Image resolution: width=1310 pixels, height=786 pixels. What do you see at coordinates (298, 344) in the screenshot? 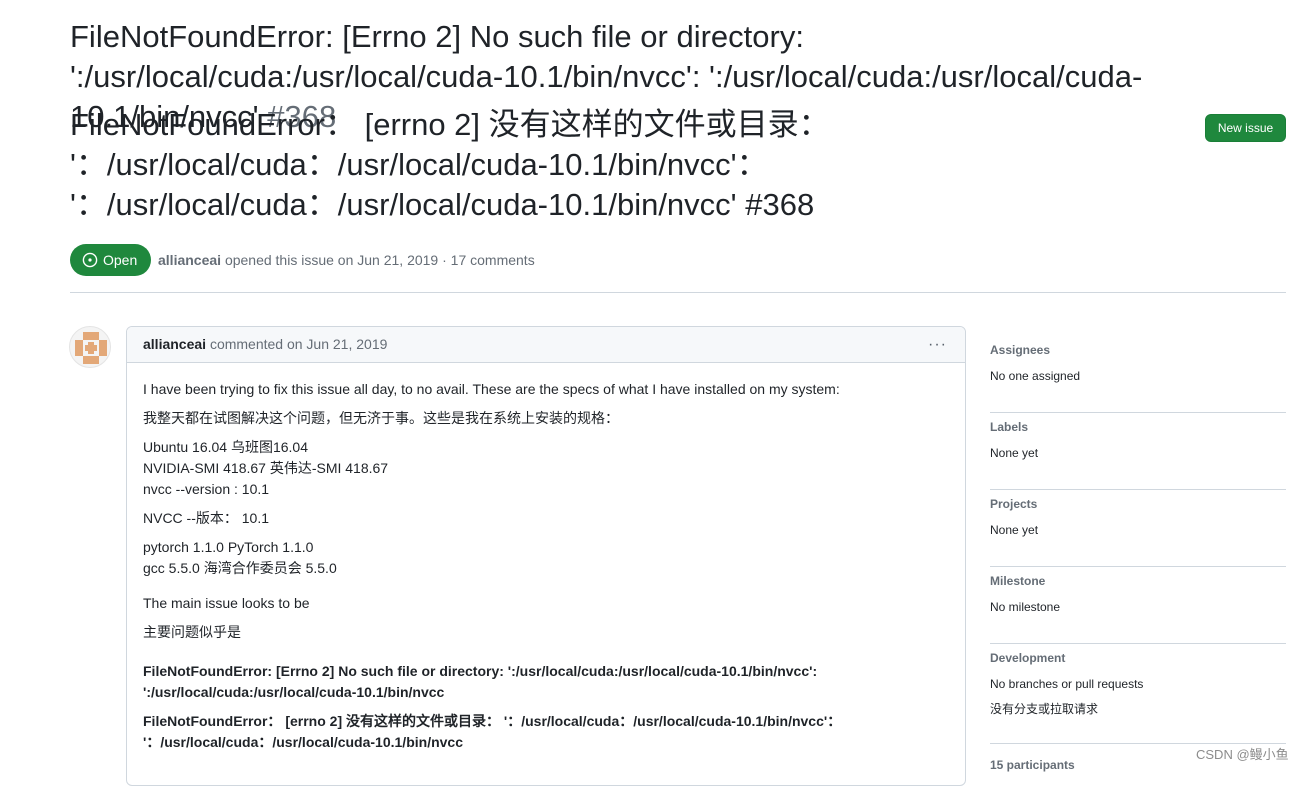
I see `comment-timestamp: commented on Jun 21, 2019` at bounding box center [298, 344].